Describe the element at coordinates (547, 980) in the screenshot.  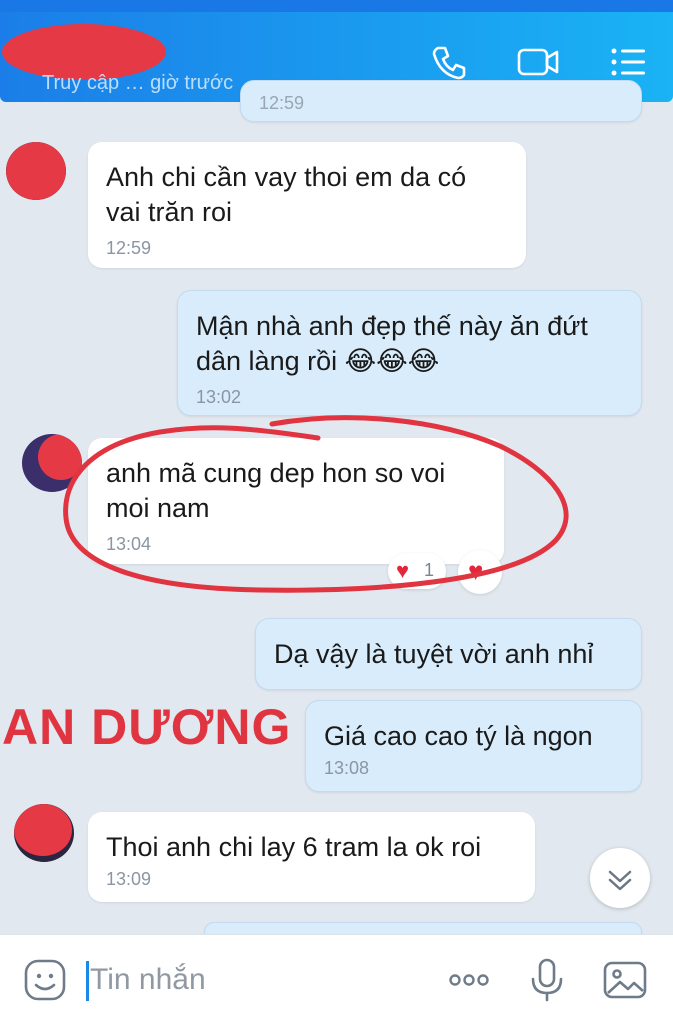
I see `microphone-icon` at that location.